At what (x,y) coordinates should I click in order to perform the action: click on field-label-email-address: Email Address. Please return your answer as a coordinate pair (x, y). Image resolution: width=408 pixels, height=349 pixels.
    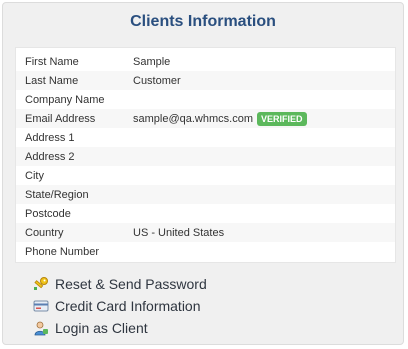
    Looking at the image, I should click on (60, 118).